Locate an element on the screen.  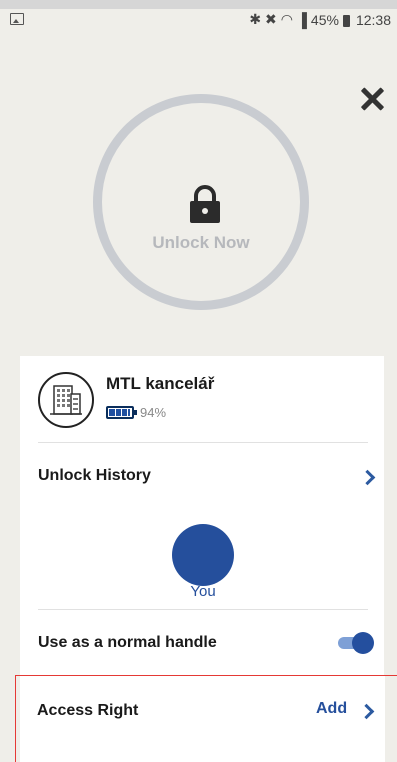
history-user-avatar is located at coordinates (203, 555).